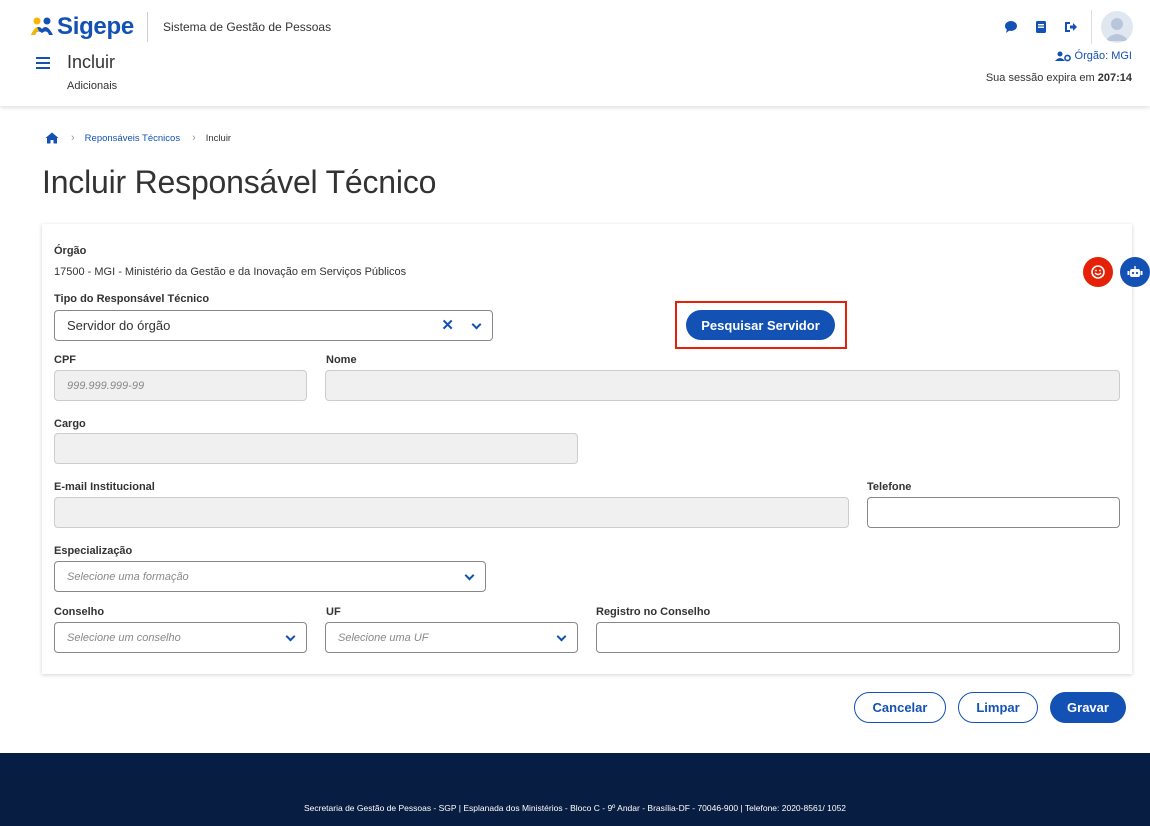  I want to click on book-icon, so click(1041, 27).